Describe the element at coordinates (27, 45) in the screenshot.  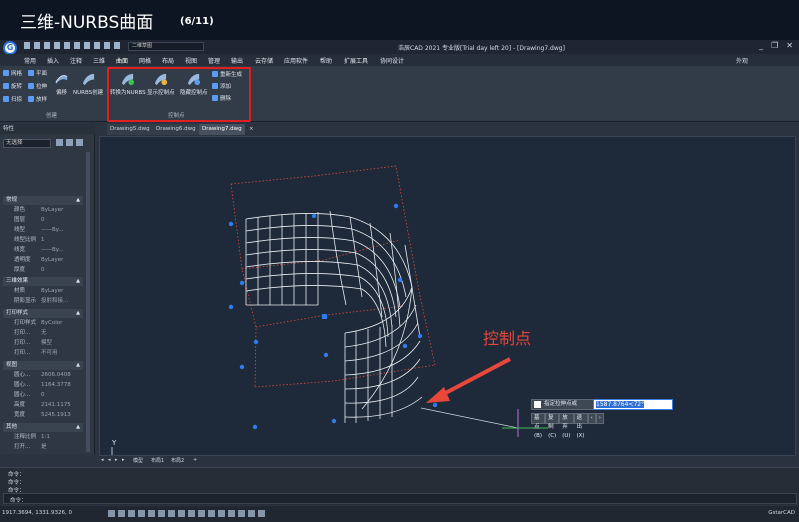
I see `new-file-icon` at that location.